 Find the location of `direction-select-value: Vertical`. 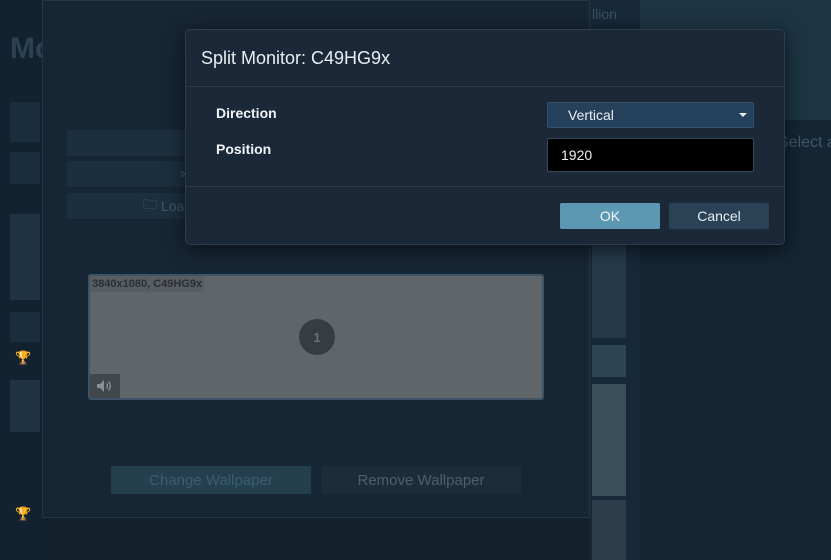

direction-select-value: Vertical is located at coordinates (591, 115).